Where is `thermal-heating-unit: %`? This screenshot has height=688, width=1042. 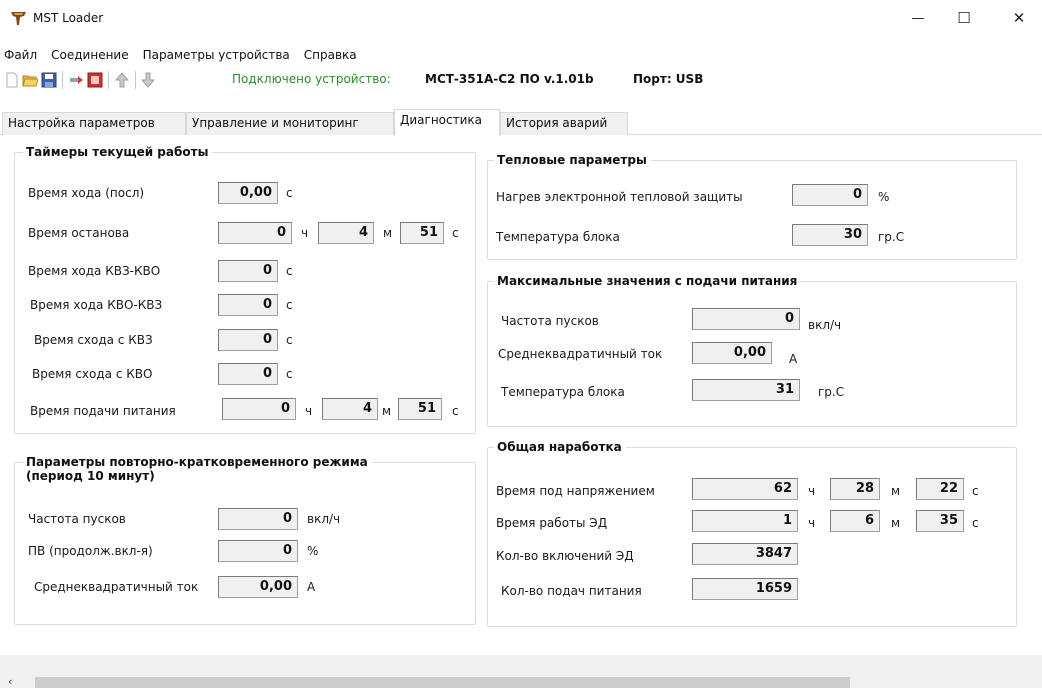 thermal-heating-unit: % is located at coordinates (884, 197).